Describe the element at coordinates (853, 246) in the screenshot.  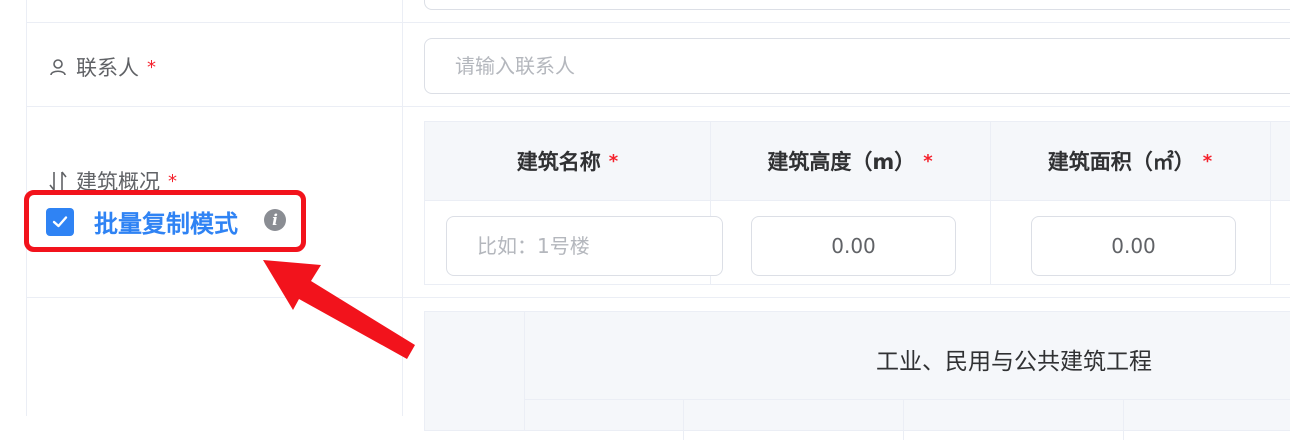
I see `building-height-input` at that location.